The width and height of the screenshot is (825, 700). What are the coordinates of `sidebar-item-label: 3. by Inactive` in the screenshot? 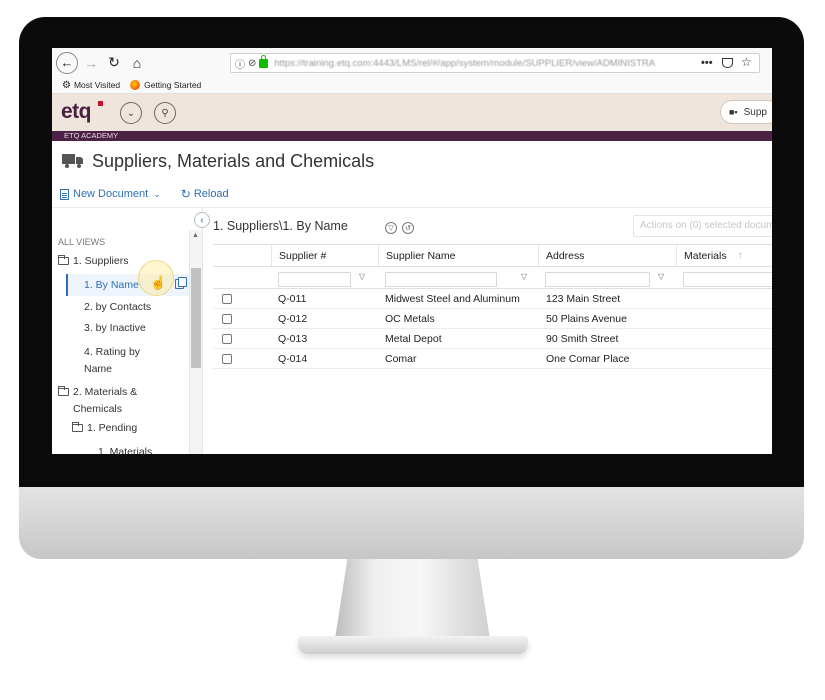 It's located at (115, 328).